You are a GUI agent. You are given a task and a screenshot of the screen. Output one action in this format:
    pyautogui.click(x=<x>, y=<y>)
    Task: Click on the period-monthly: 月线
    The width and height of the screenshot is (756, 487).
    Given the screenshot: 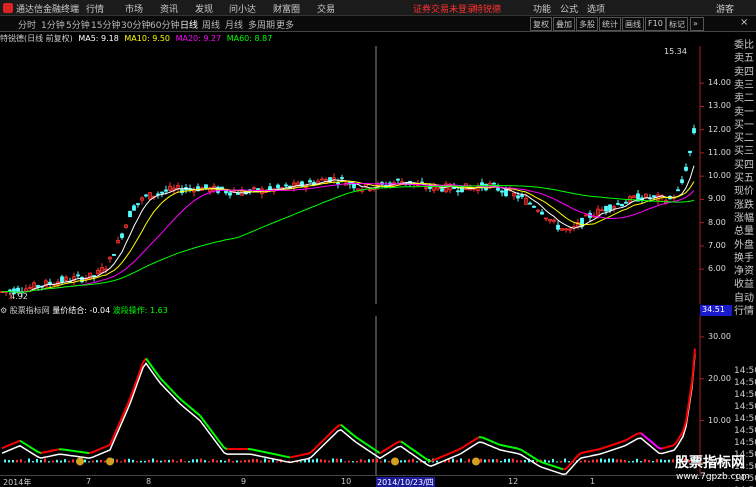 What is the action you would take?
    pyautogui.click(x=234, y=24)
    